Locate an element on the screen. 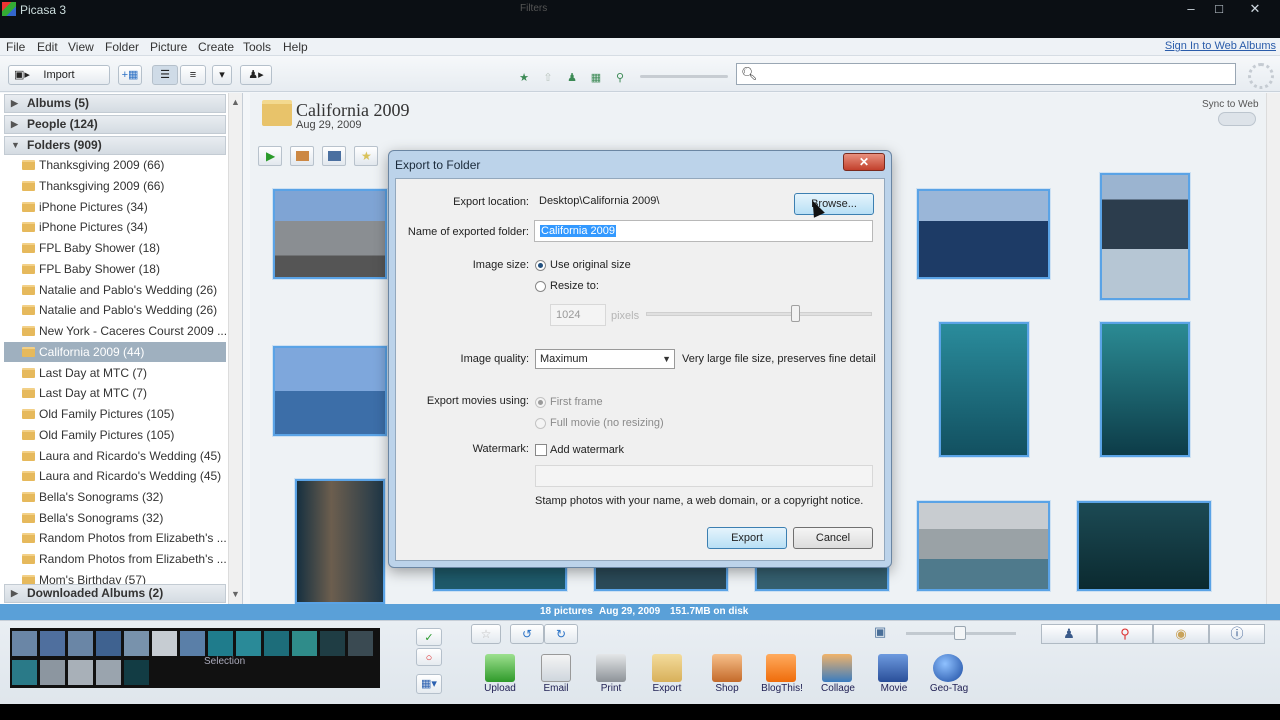 This screenshot has height=720, width=1280. shop-icon is located at coordinates (727, 668).